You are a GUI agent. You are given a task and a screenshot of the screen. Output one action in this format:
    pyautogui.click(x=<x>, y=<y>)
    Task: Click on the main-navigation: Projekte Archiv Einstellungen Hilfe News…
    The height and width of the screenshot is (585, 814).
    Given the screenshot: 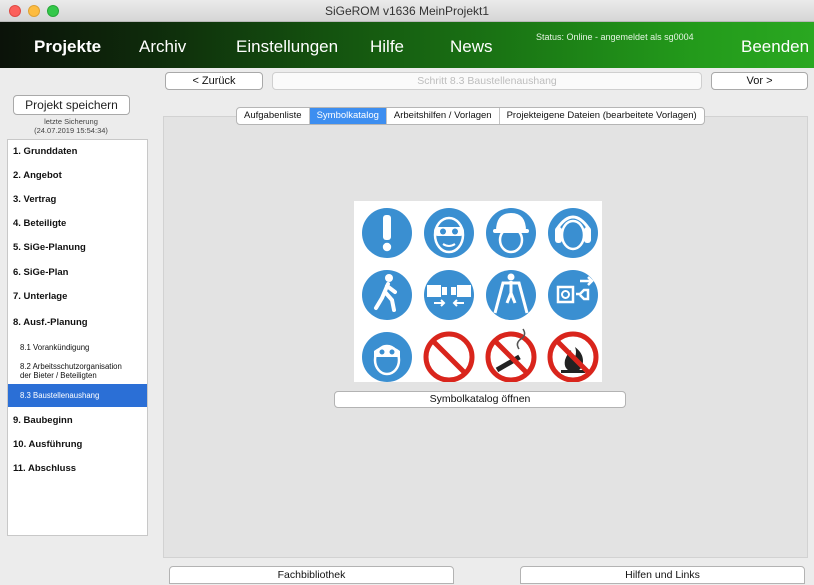 What is the action you would take?
    pyautogui.click(x=407, y=45)
    